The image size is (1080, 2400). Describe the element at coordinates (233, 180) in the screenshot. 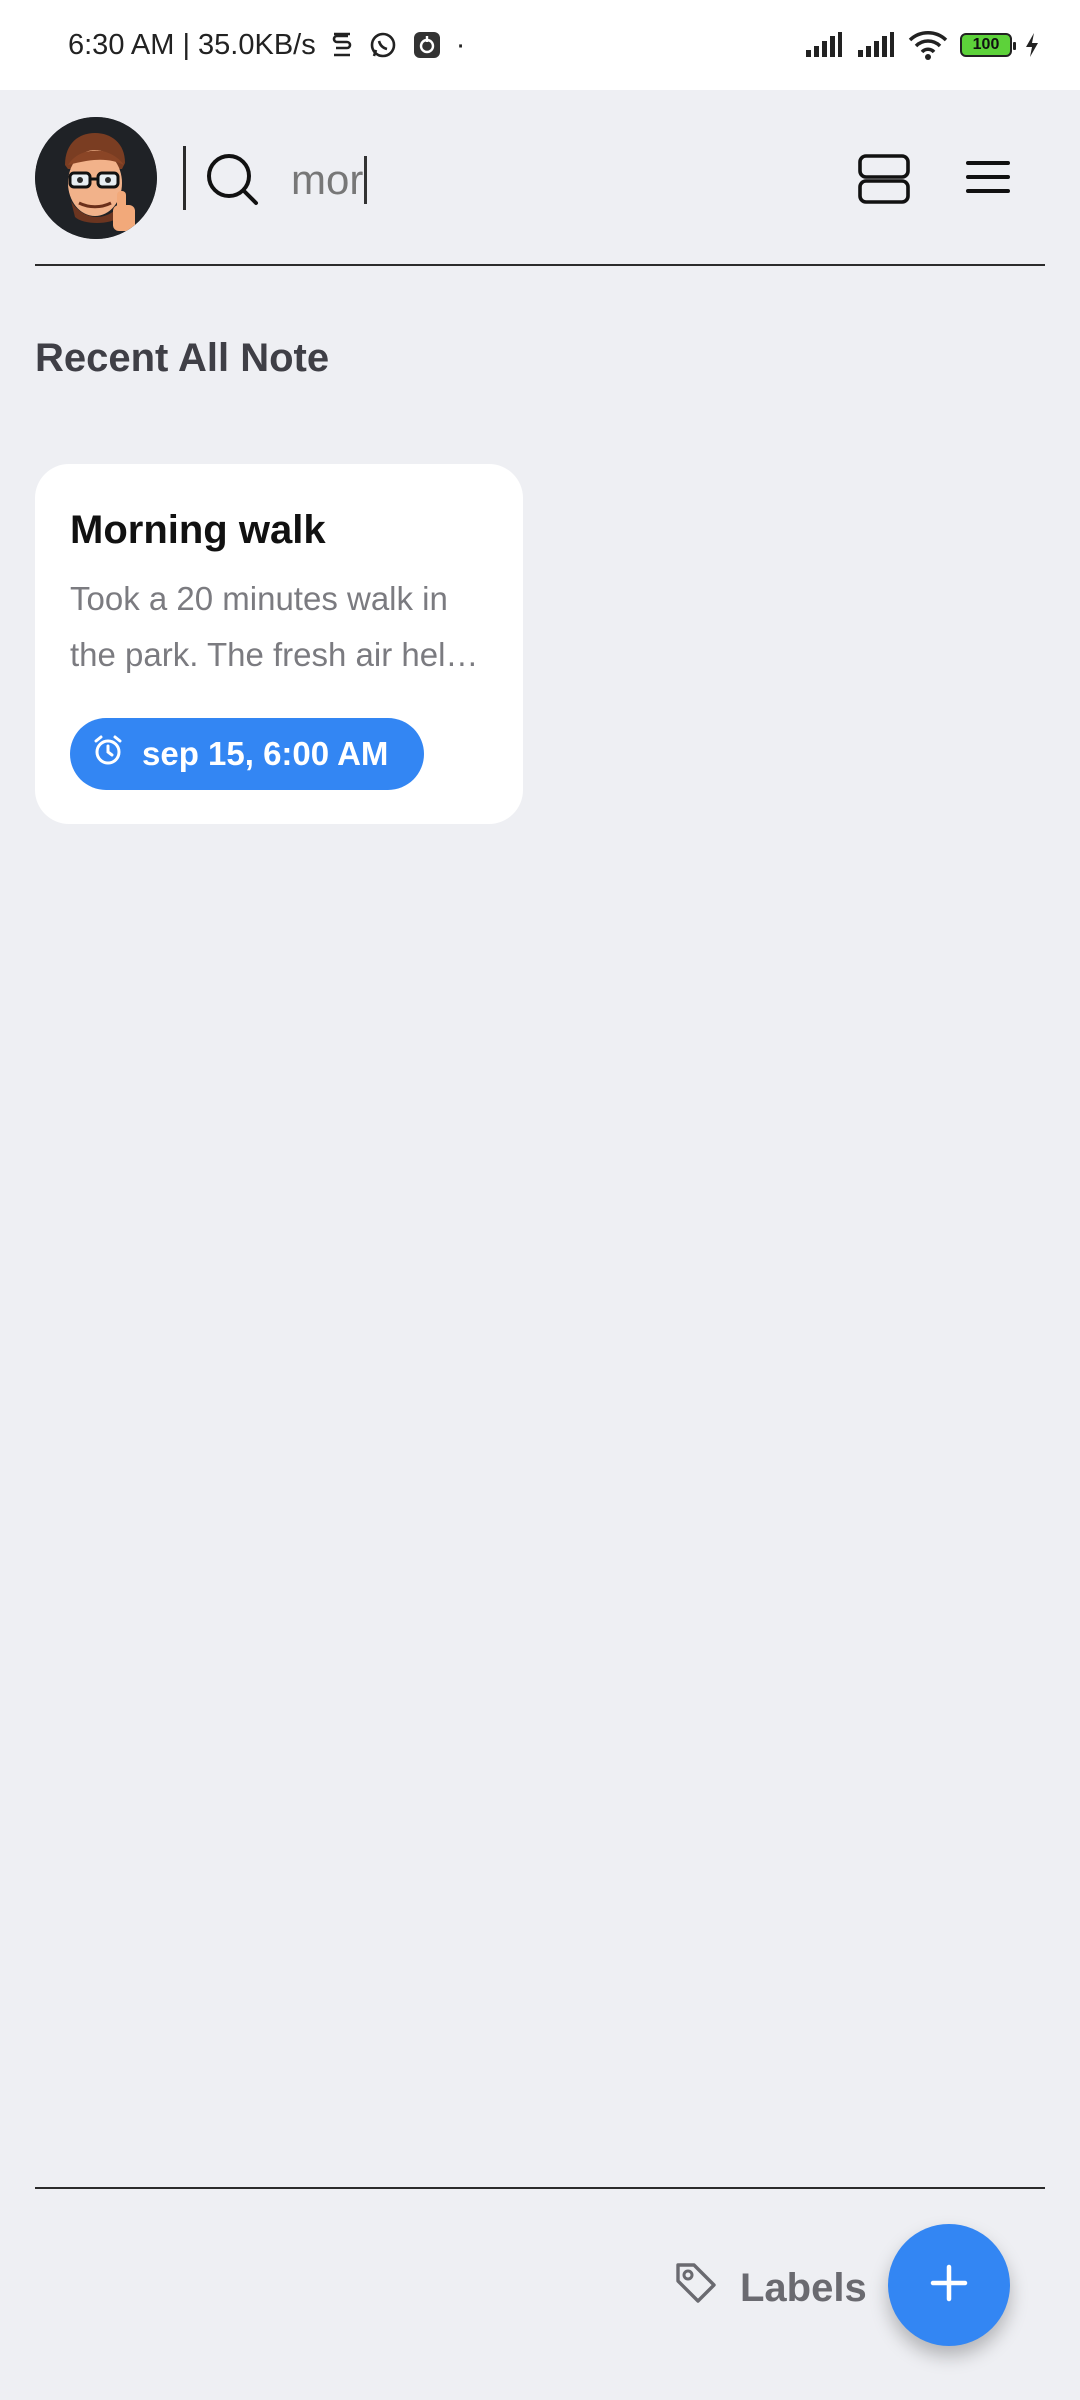

I see `search-icon` at that location.